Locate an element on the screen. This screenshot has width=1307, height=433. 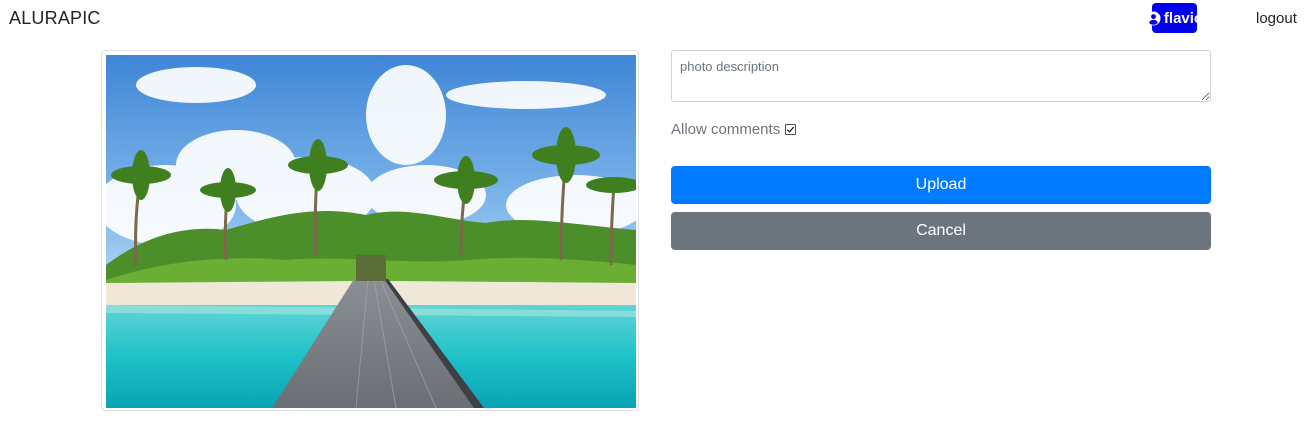
photo-description-input is located at coordinates (941, 76).